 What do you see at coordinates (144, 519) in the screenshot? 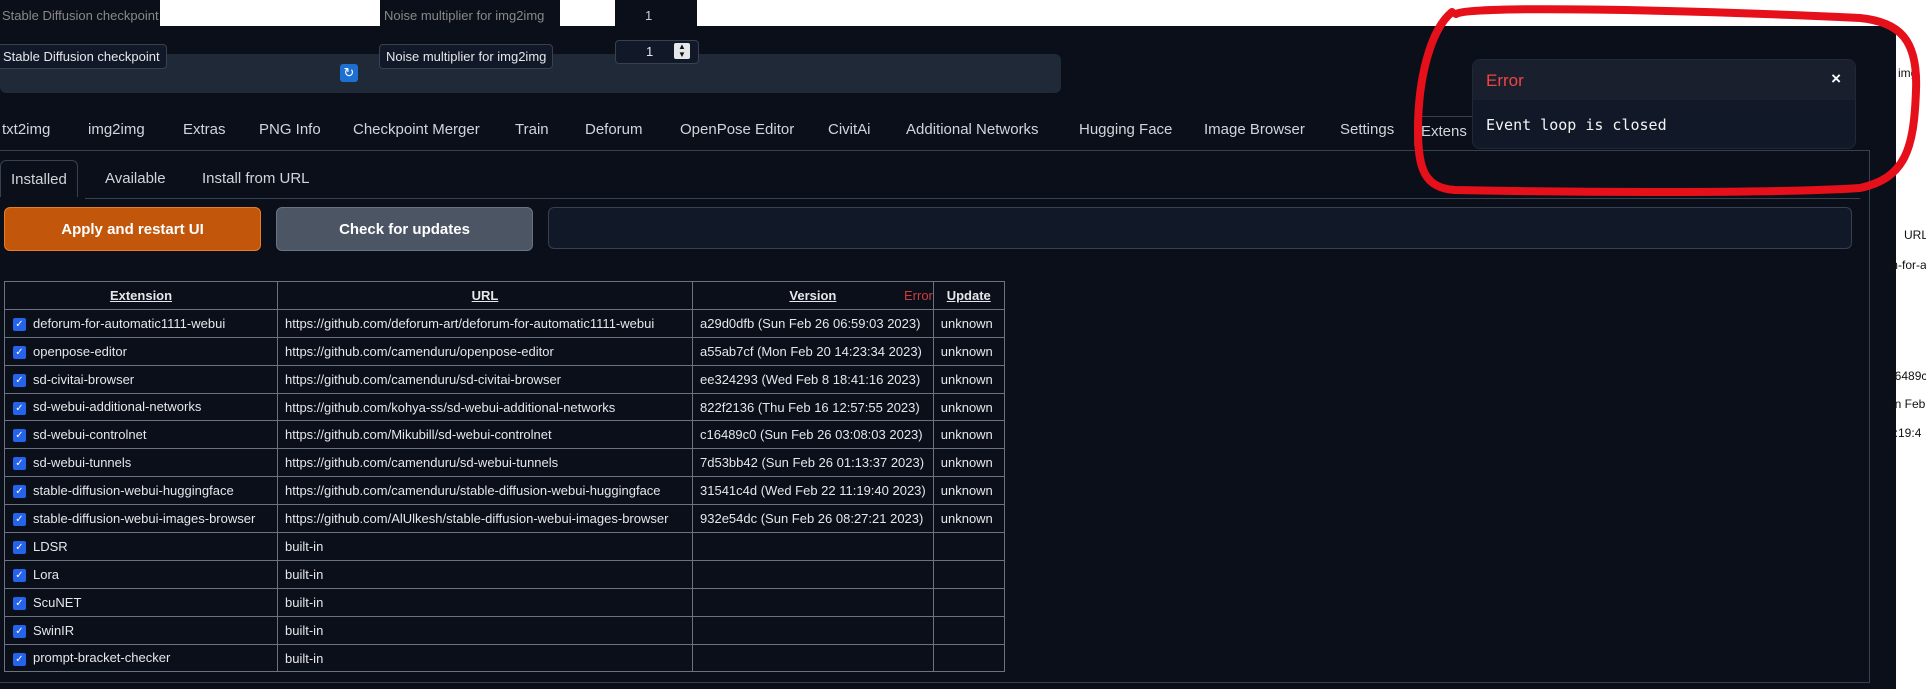
I see `extension-name: stable-diffusion-webui-images-browser` at bounding box center [144, 519].